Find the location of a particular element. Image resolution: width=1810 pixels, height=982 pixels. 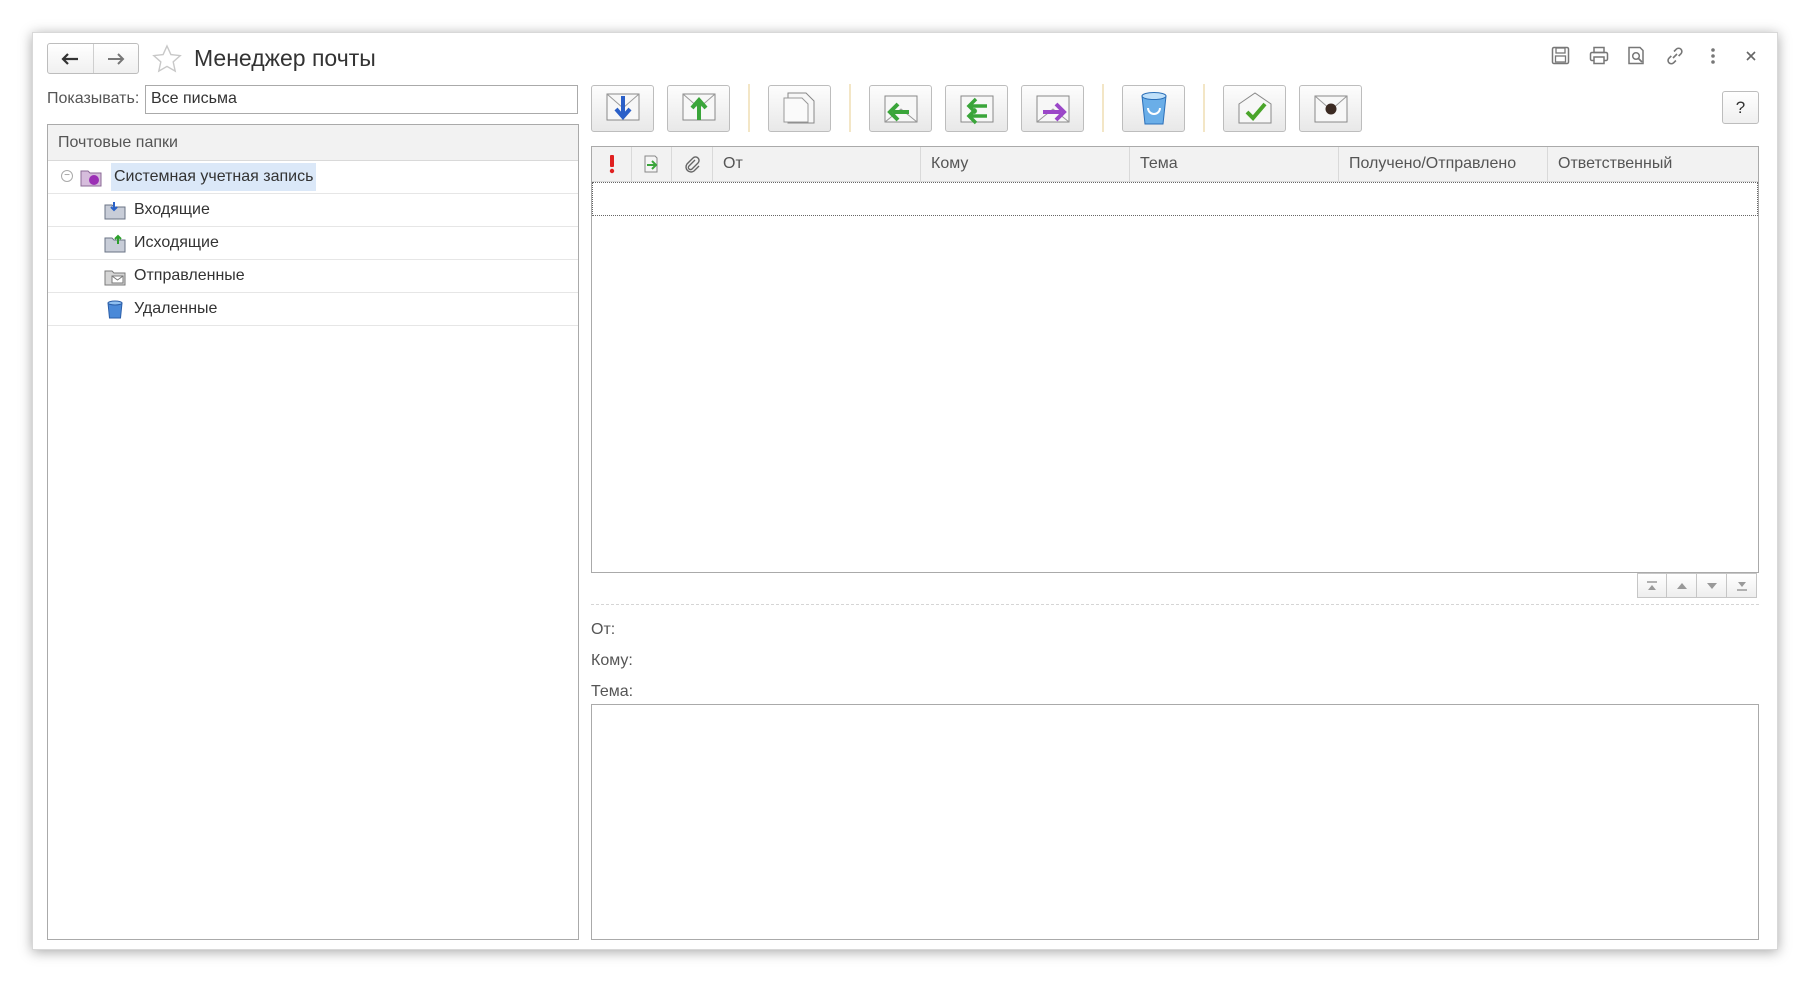

table-row is located at coordinates (1175, 199).